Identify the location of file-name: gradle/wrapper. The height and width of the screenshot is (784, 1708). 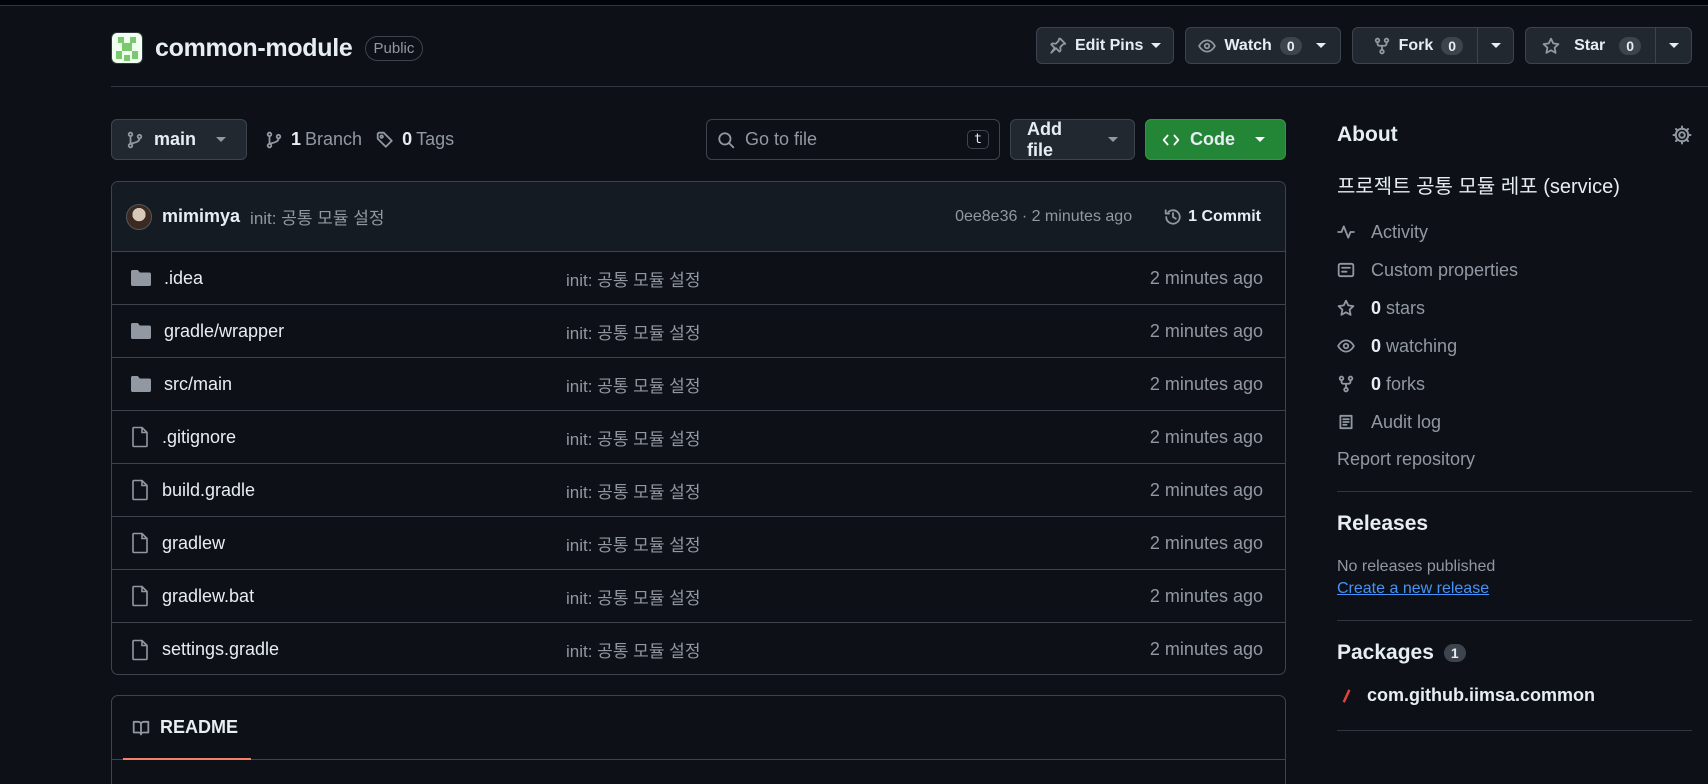
(224, 331).